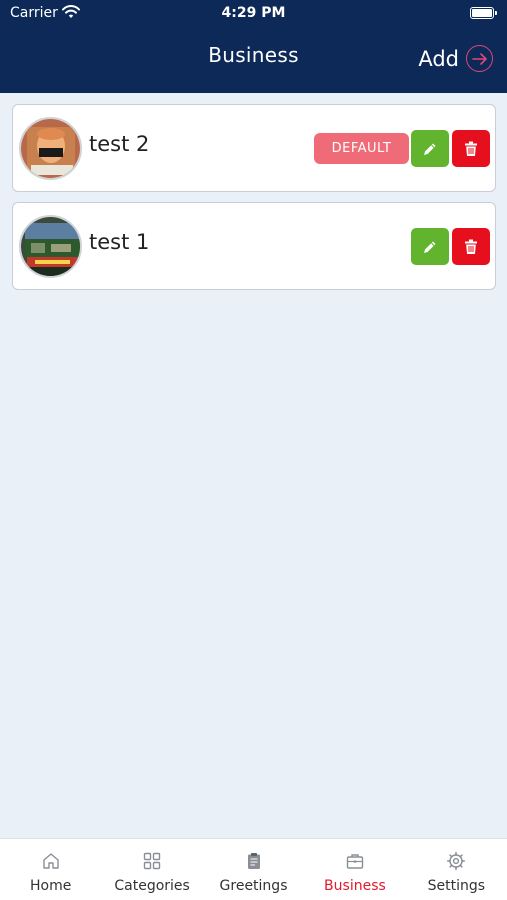 Image resolution: width=507 pixels, height=900 pixels. What do you see at coordinates (253, 886) in the screenshot?
I see `tab-label: Greetings` at bounding box center [253, 886].